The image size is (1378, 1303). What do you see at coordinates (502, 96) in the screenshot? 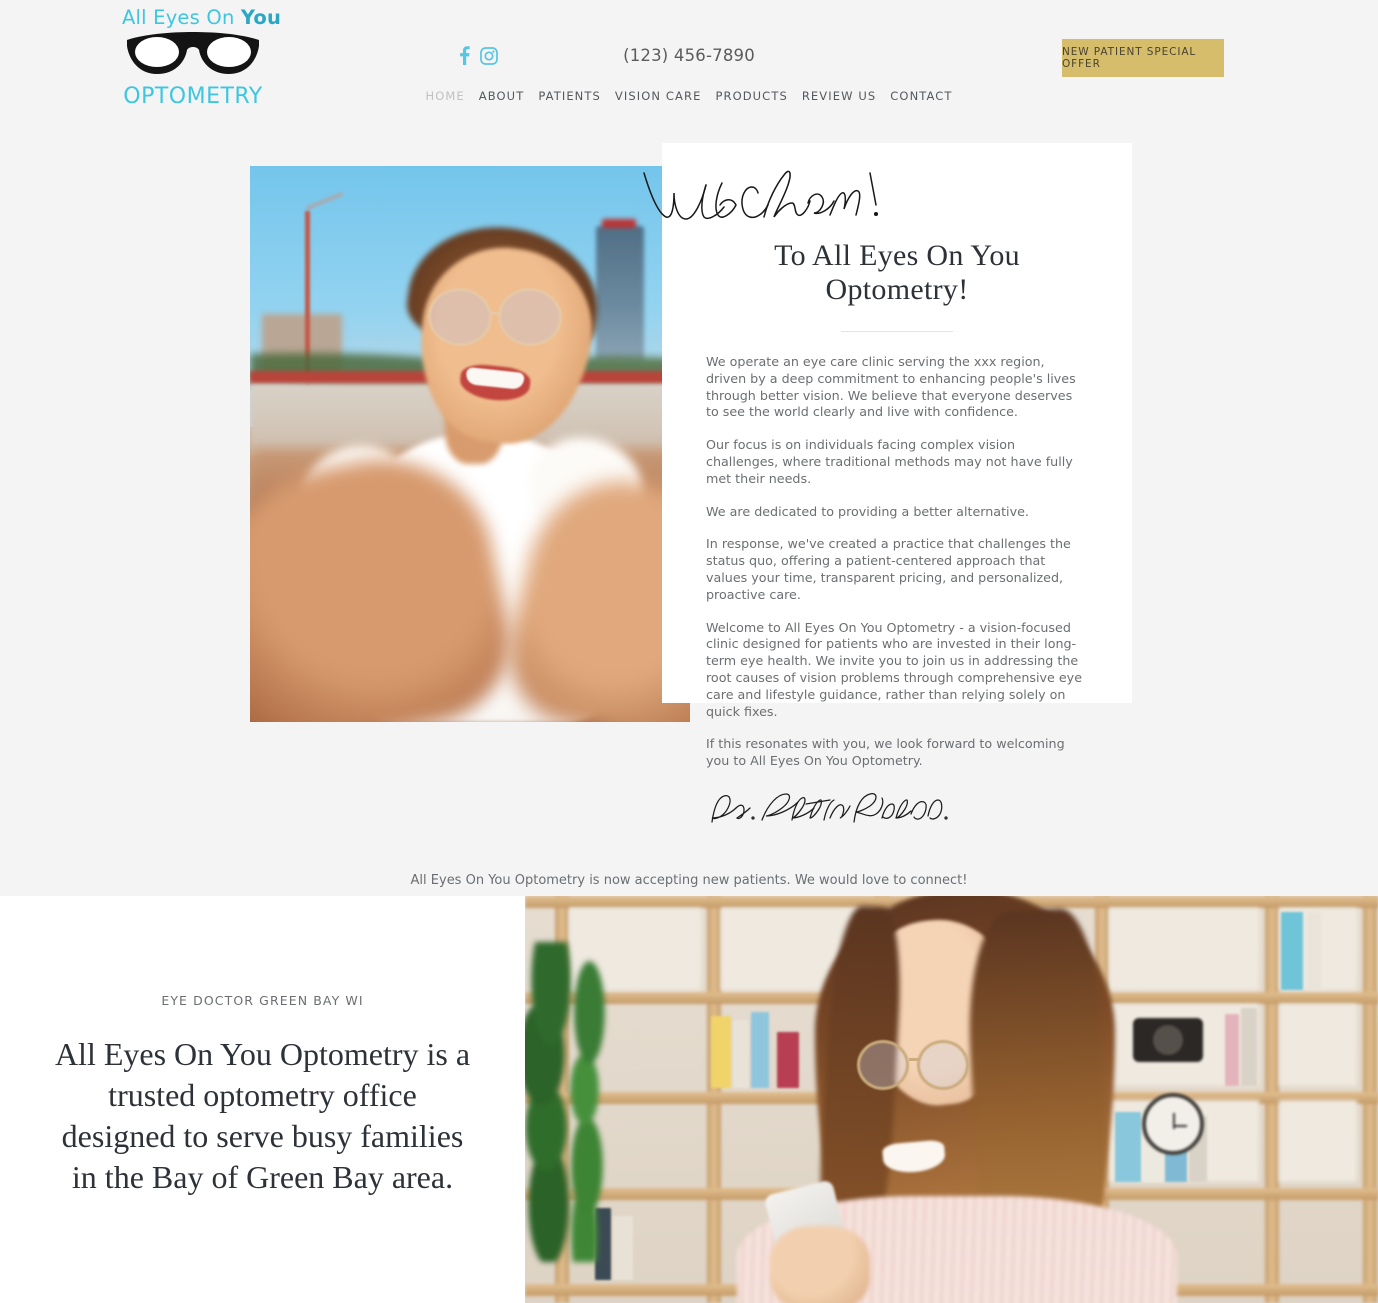
I see `nav-item-about: ABOUT` at bounding box center [502, 96].